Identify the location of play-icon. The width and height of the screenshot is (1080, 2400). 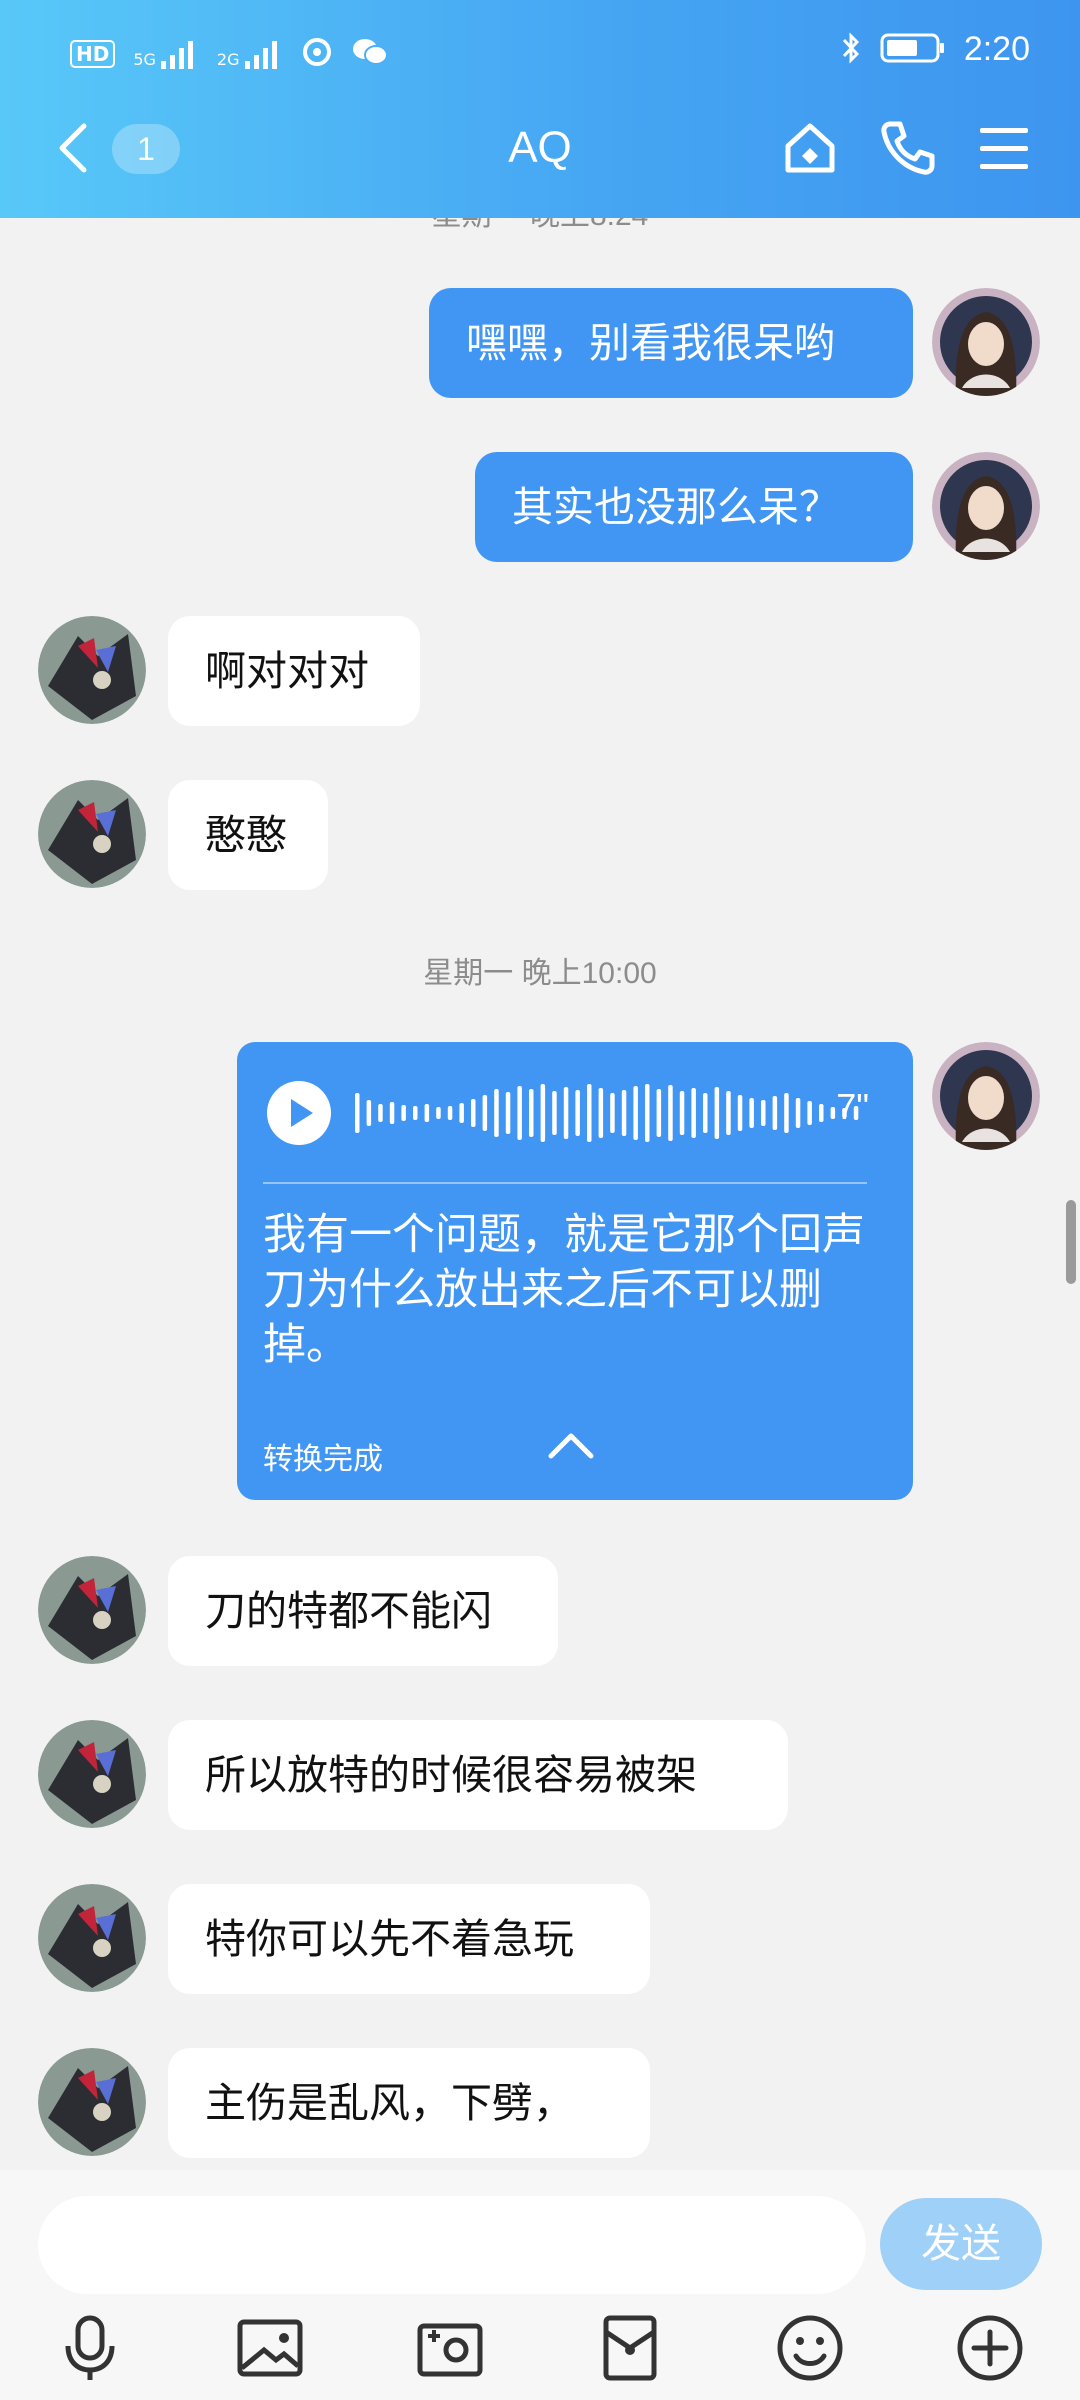
(299, 1113).